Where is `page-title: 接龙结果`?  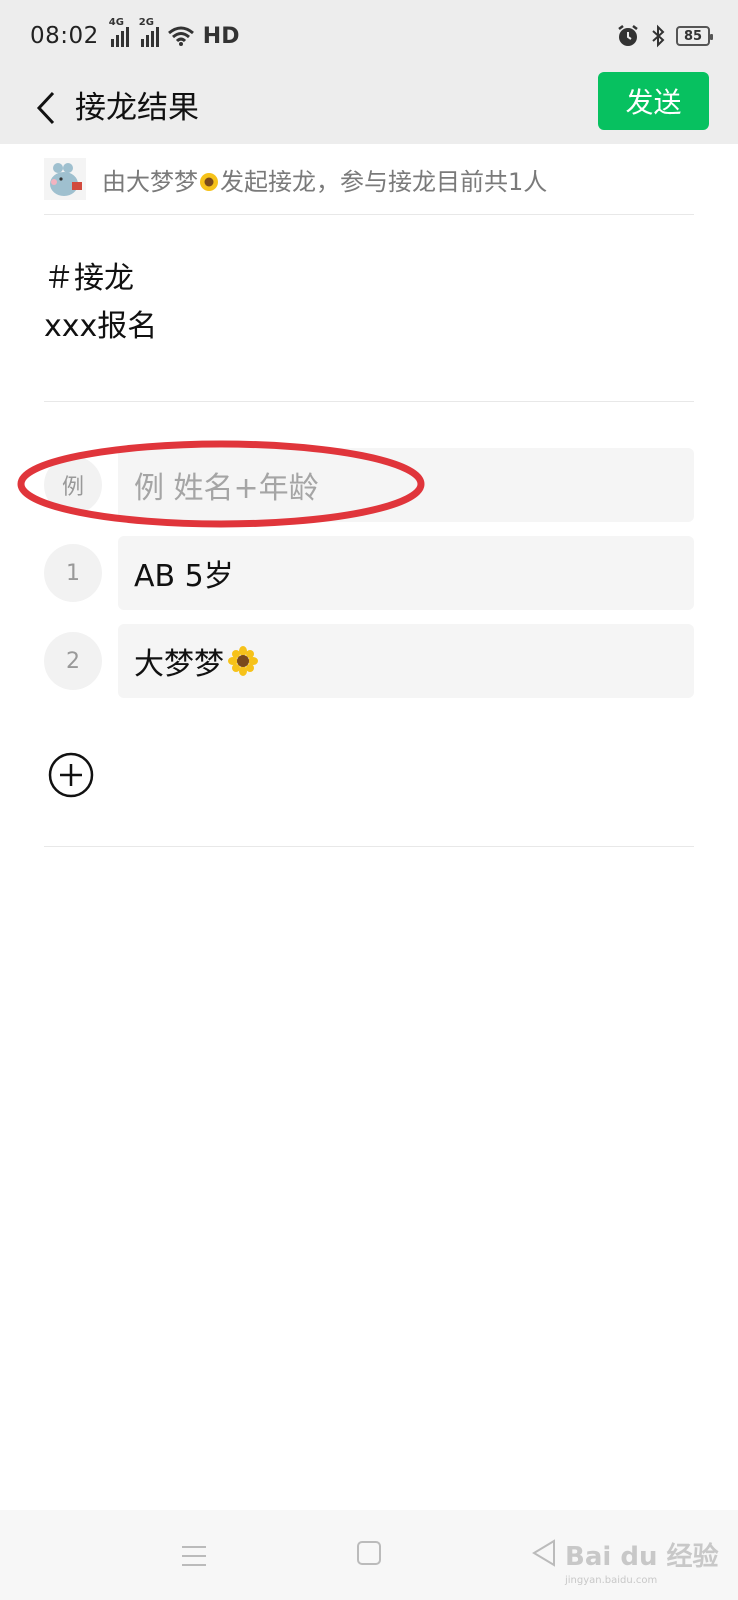 page-title: 接龙结果 is located at coordinates (137, 108).